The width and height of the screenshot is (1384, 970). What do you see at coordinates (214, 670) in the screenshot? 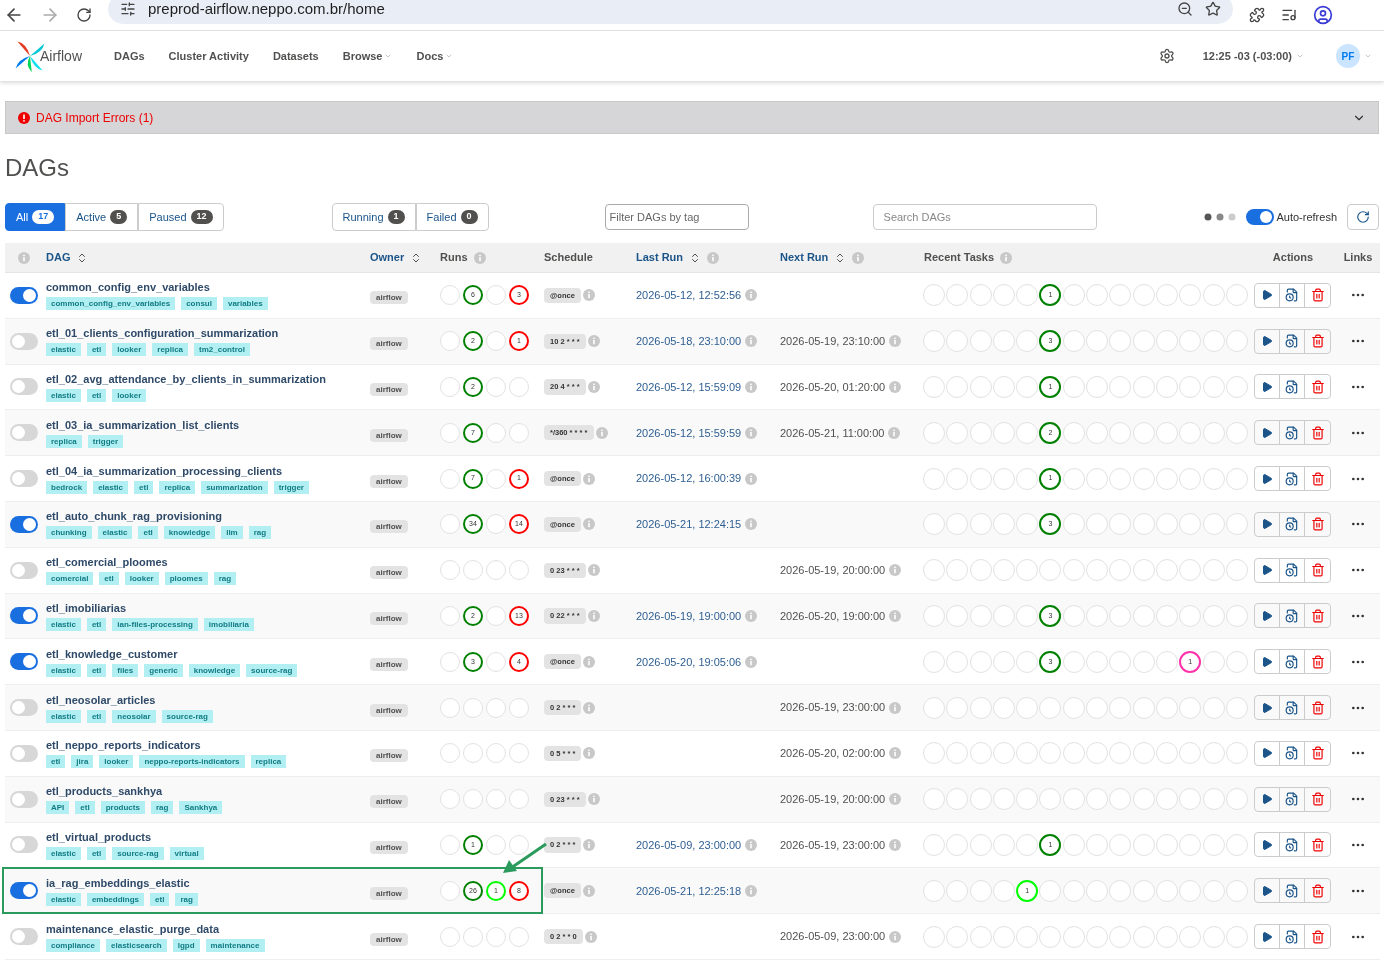
I see `tag-chip: knowledge` at bounding box center [214, 670].